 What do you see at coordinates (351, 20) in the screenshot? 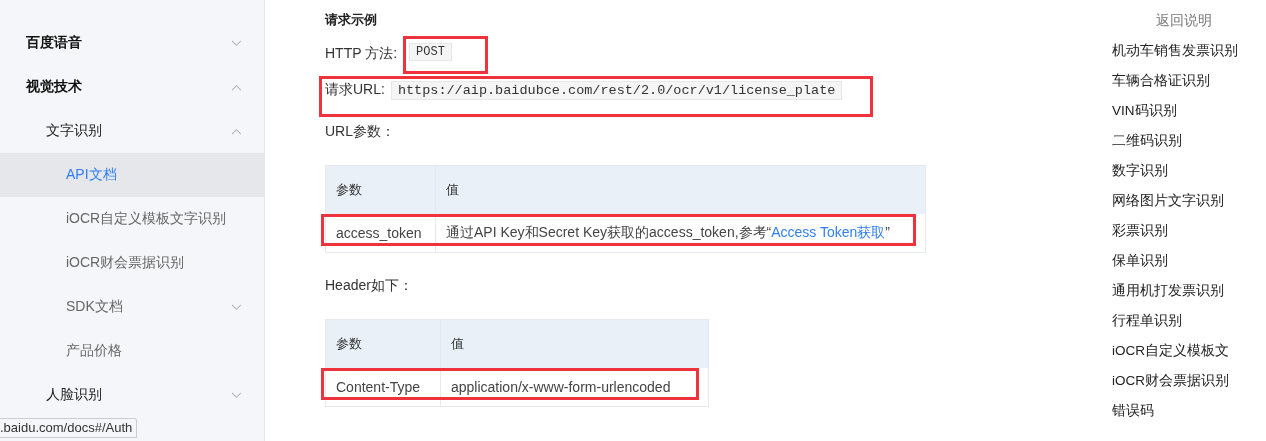
I see `section-heading: 请求示例` at bounding box center [351, 20].